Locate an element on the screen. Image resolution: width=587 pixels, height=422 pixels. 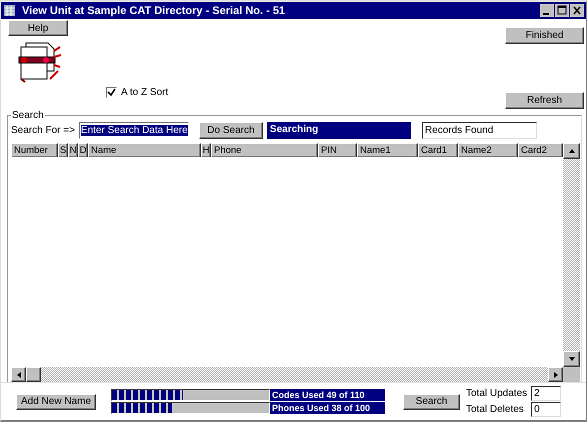
scroll-left-button is located at coordinates (18, 374).